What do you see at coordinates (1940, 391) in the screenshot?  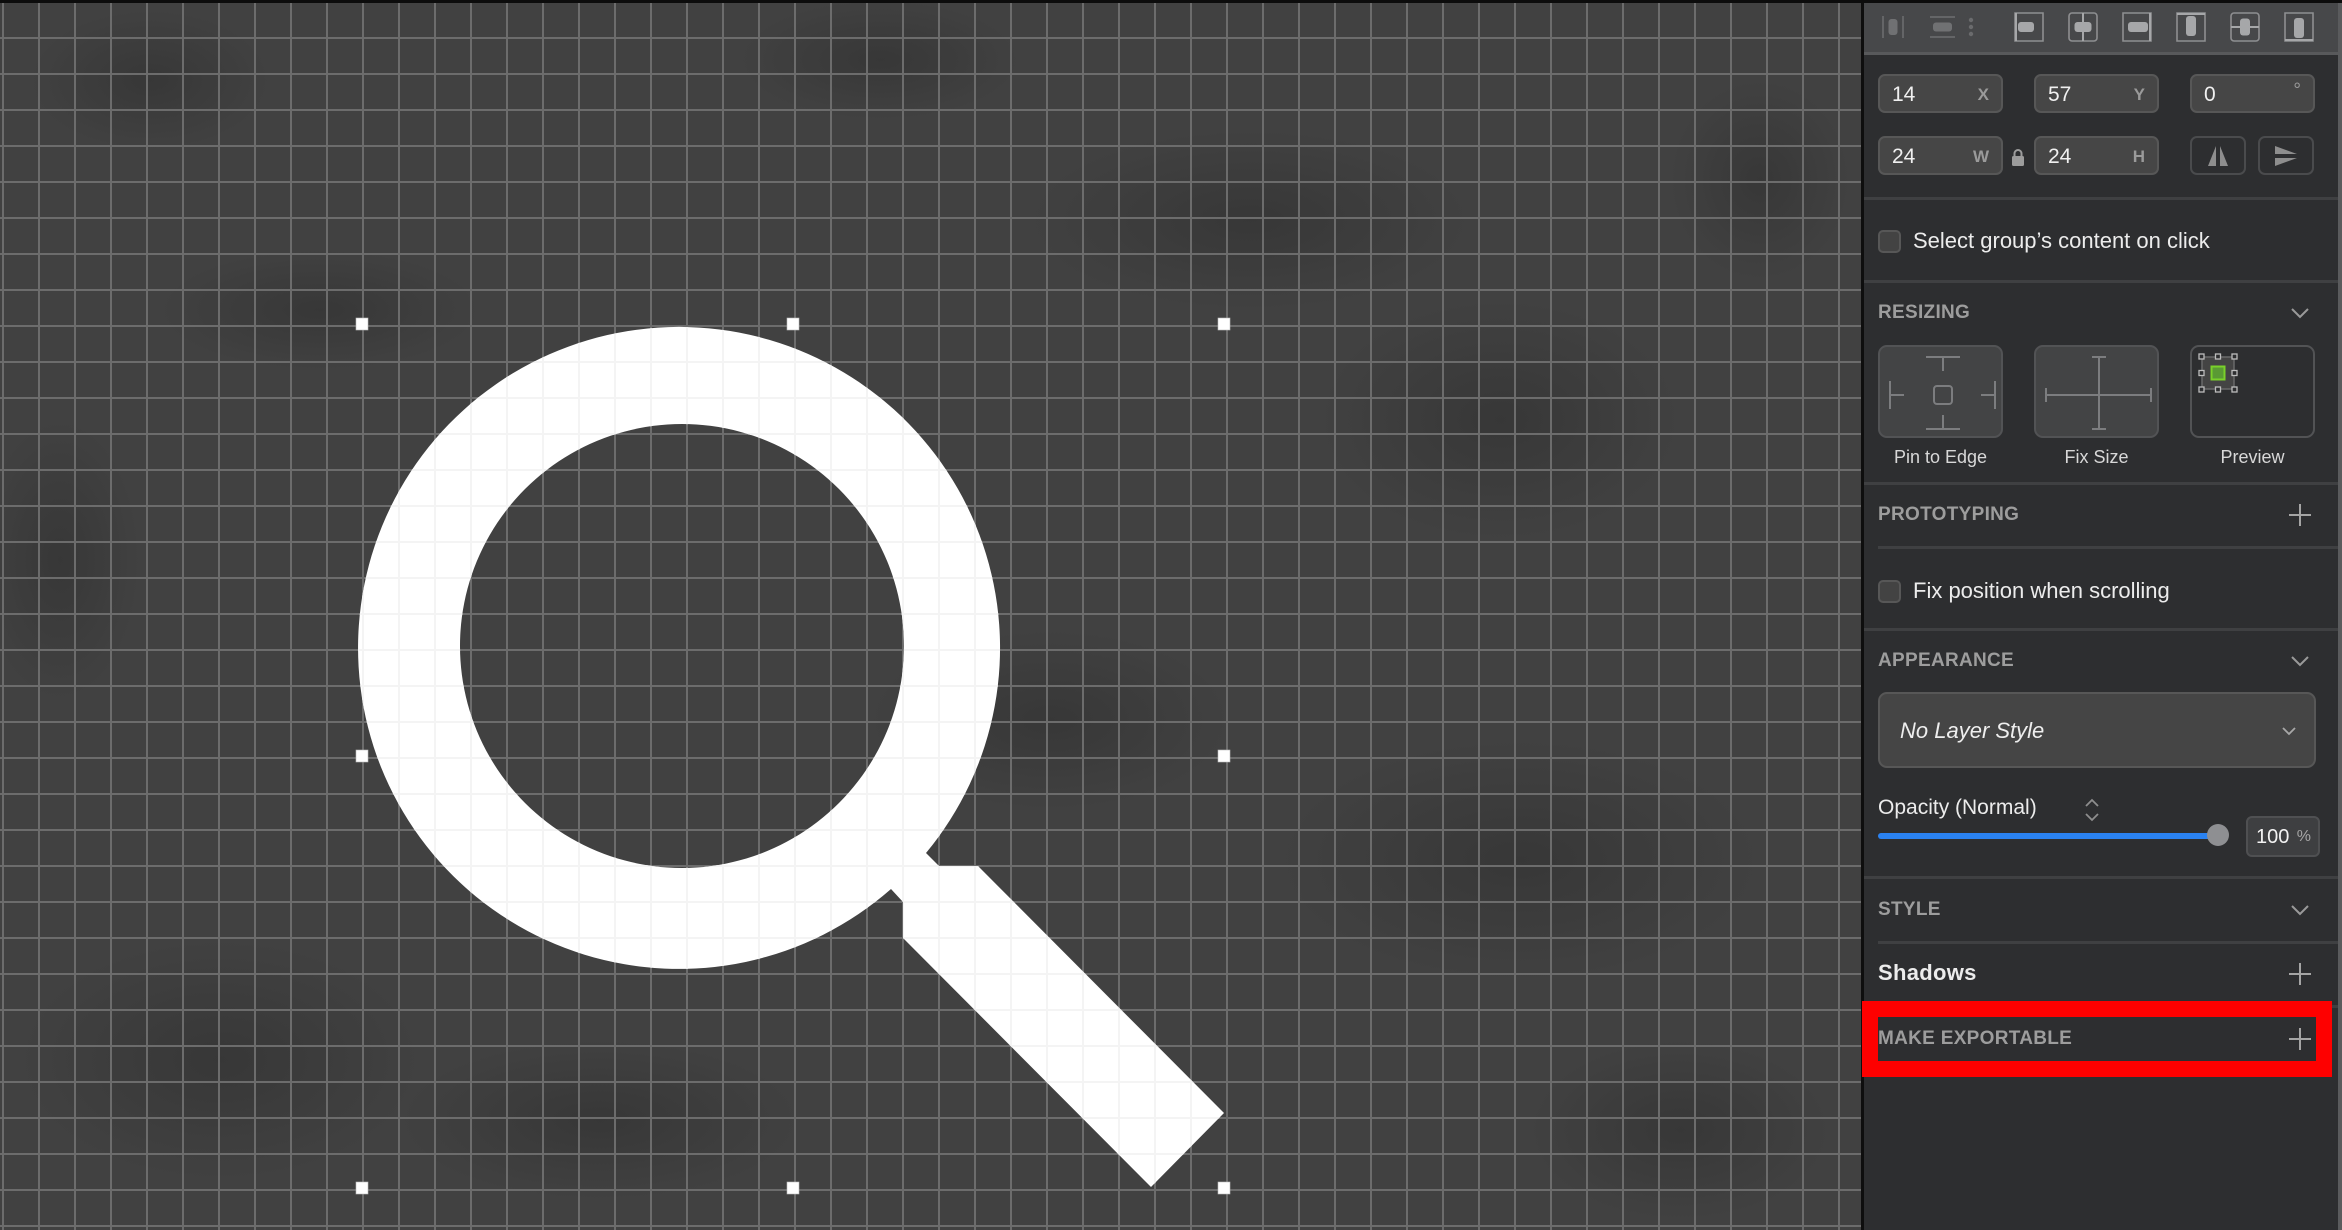 I see `pin-to-edge-tile` at bounding box center [1940, 391].